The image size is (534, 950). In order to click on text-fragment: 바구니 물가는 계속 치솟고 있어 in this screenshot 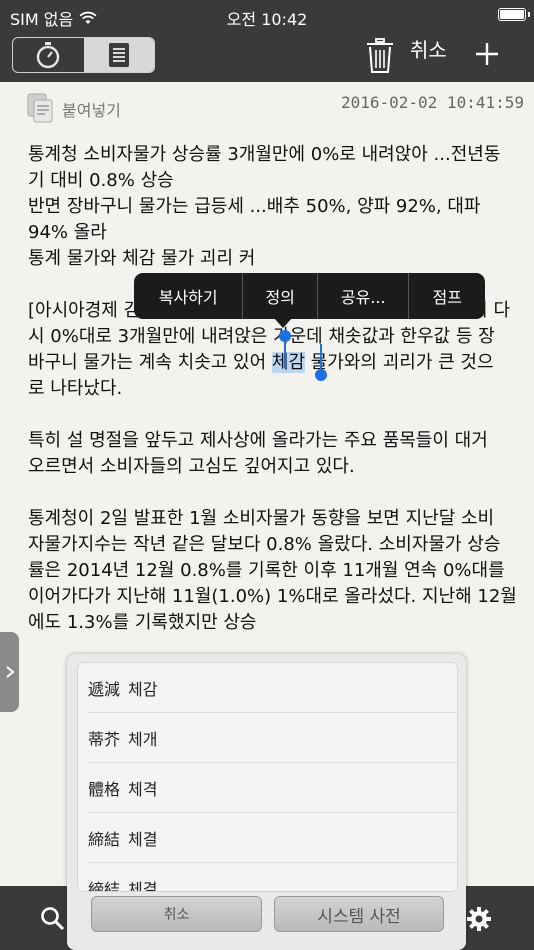, I will do `click(150, 362)`.